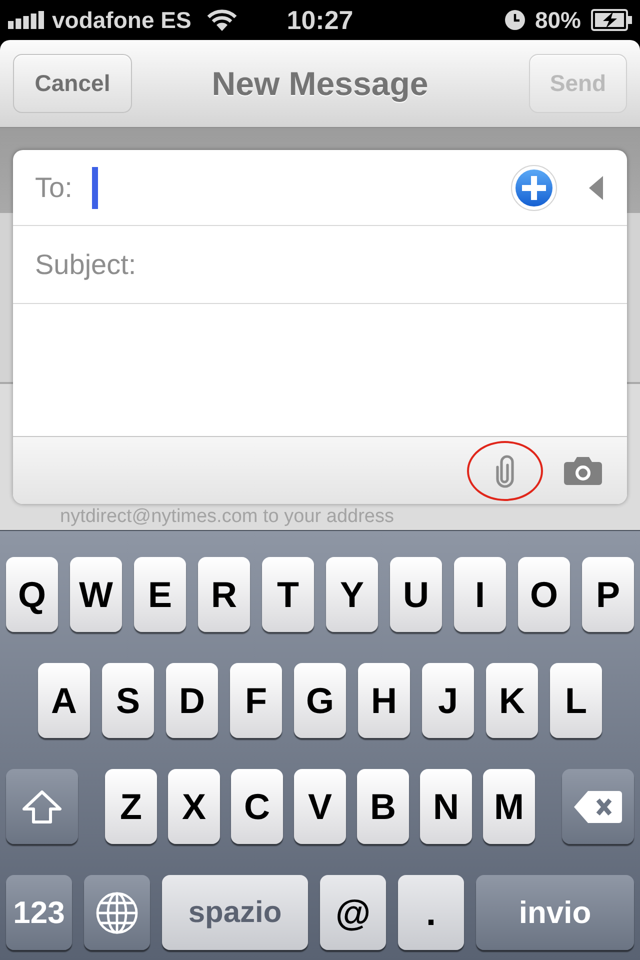  What do you see at coordinates (64, 700) in the screenshot?
I see `letter-key: A` at bounding box center [64, 700].